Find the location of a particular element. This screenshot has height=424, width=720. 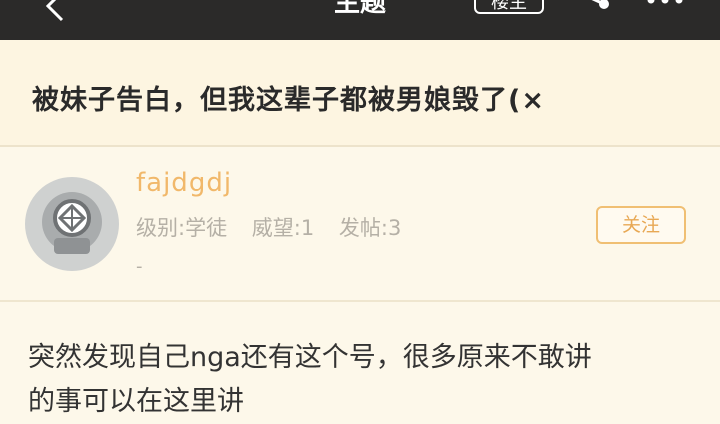

author-post-count: 发帖:3 is located at coordinates (370, 228).